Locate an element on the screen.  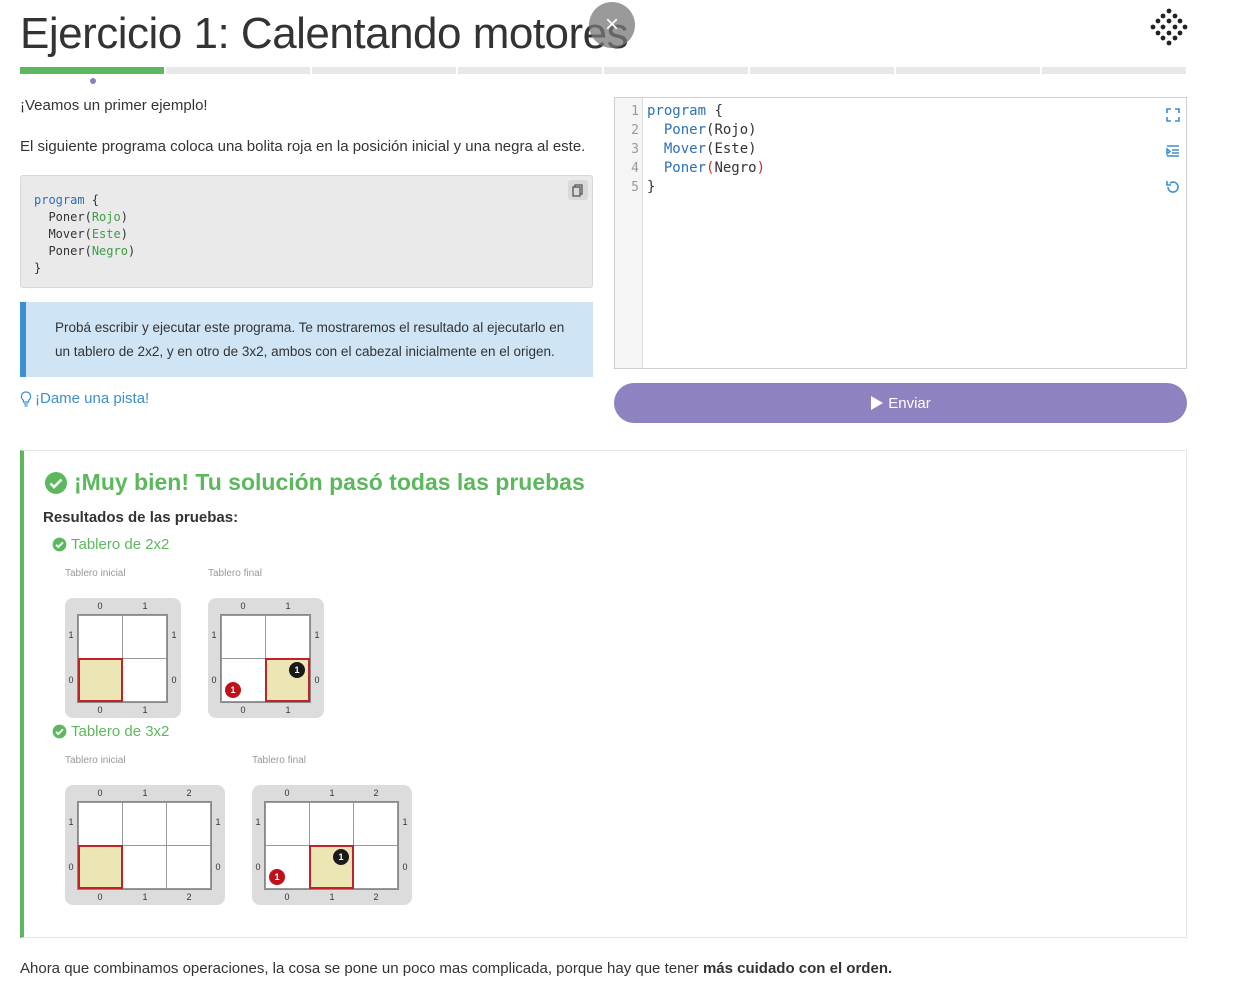
code-line: Poner(Negro) is located at coordinates (714, 168).